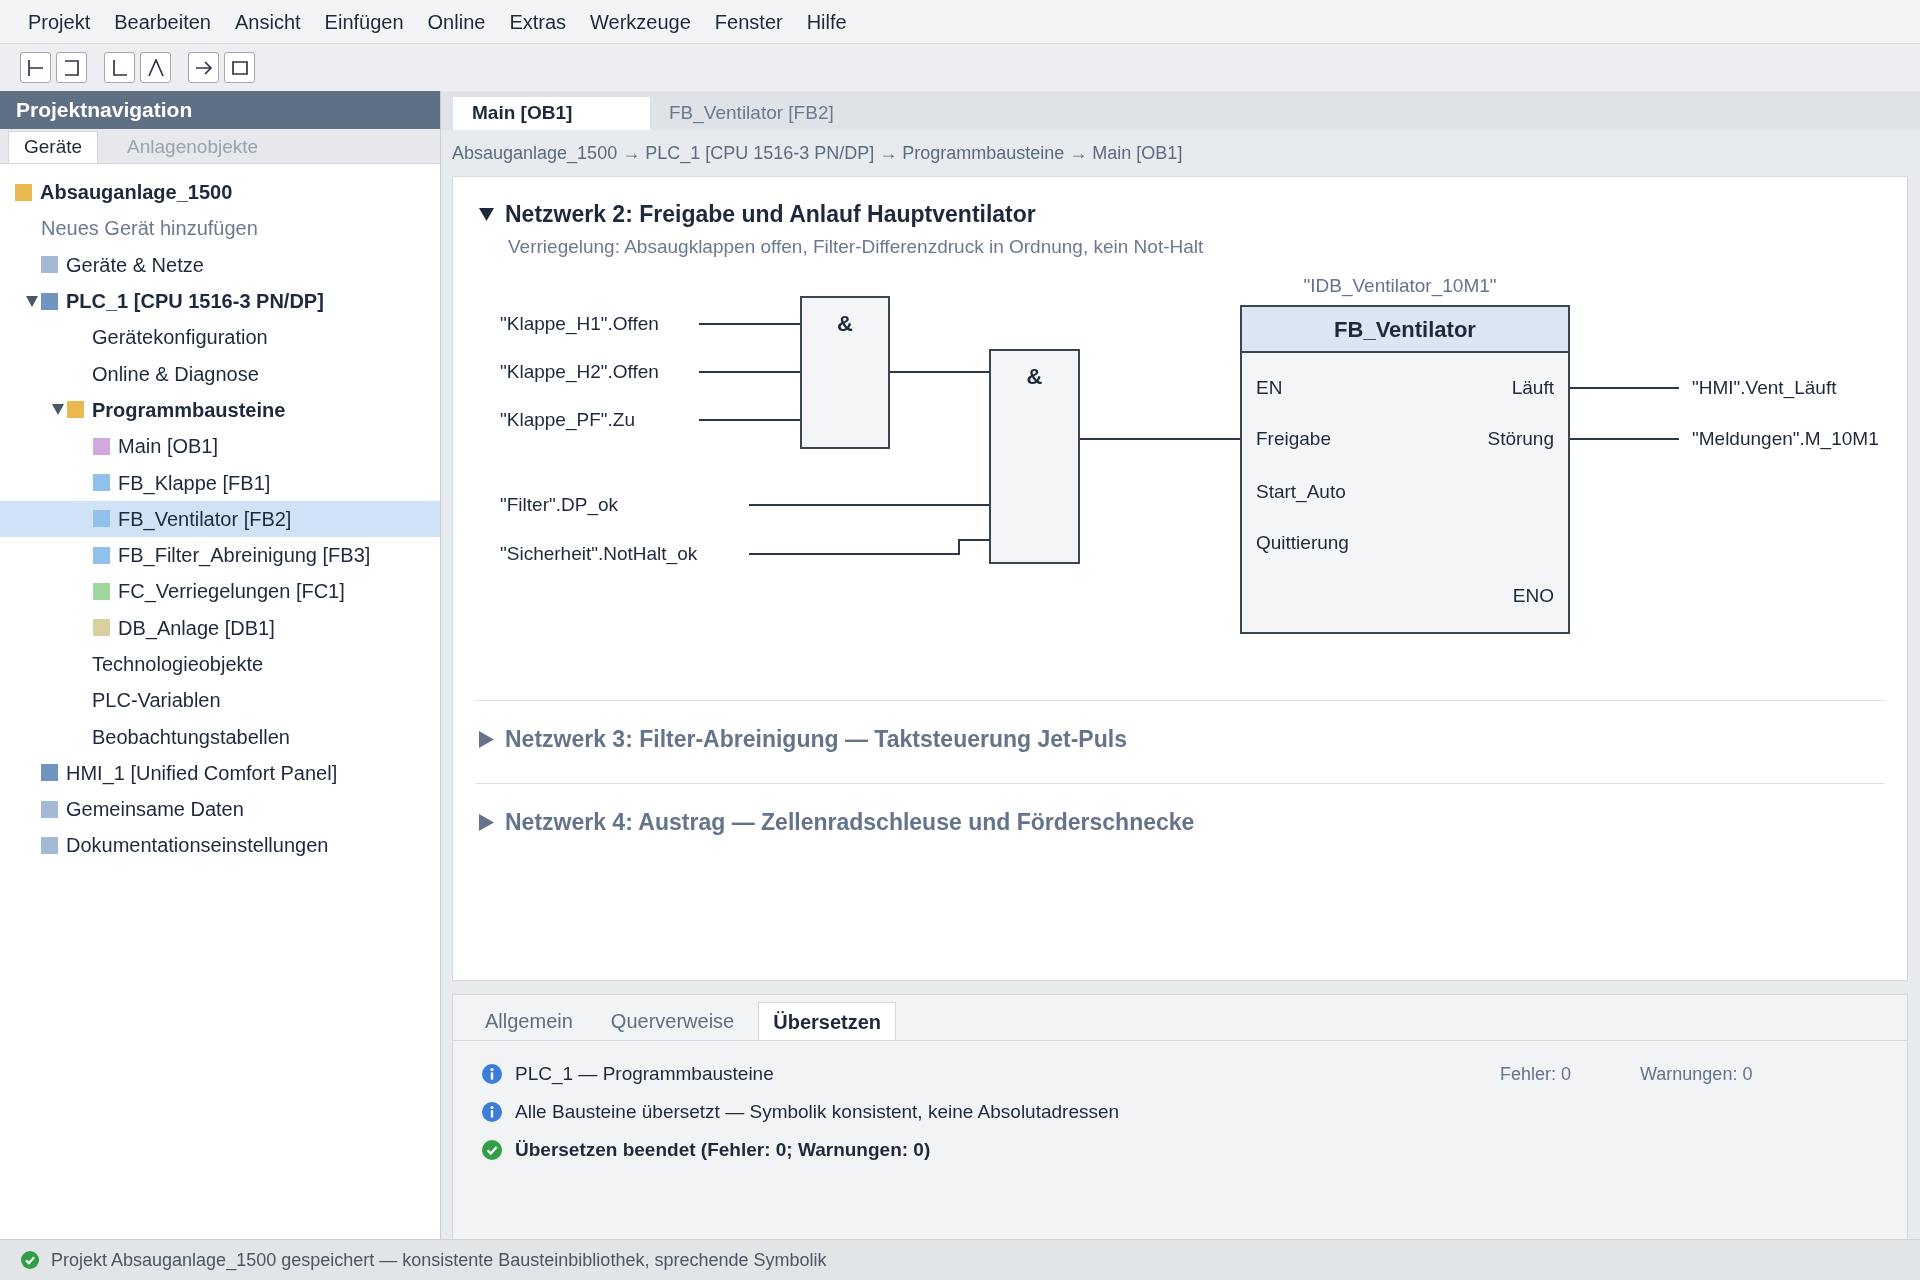 This screenshot has height=1280, width=1920. Describe the element at coordinates (1532, 388) in the screenshot. I see `pin-label: Läuft` at that location.